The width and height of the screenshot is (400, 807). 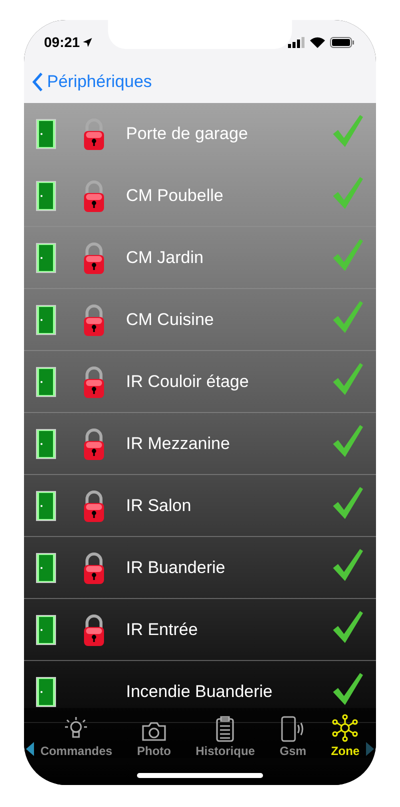 I want to click on tab-button: Photo, so click(x=153, y=739).